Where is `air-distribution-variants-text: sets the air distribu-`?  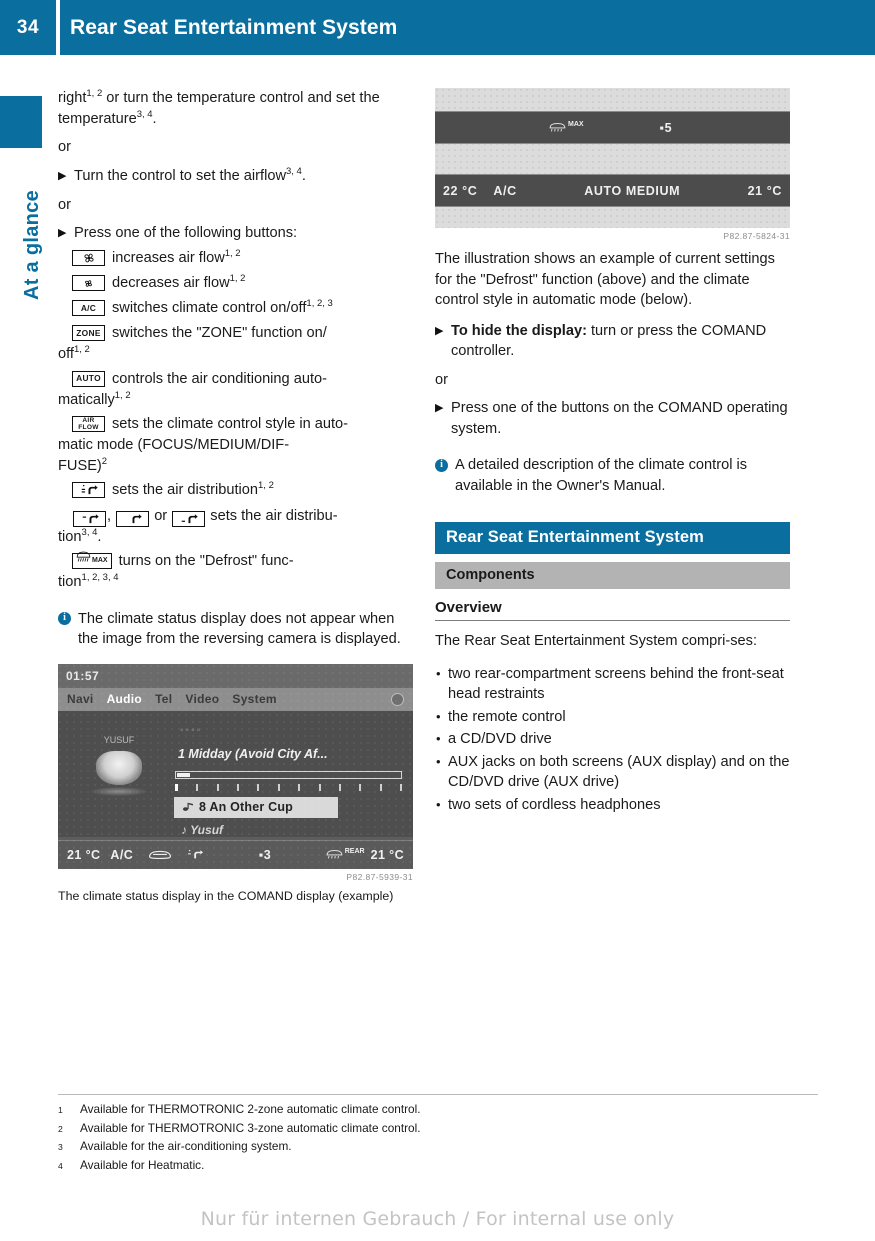
air-distribution-variants-text: sets the air distribu- is located at coordinates (274, 516).